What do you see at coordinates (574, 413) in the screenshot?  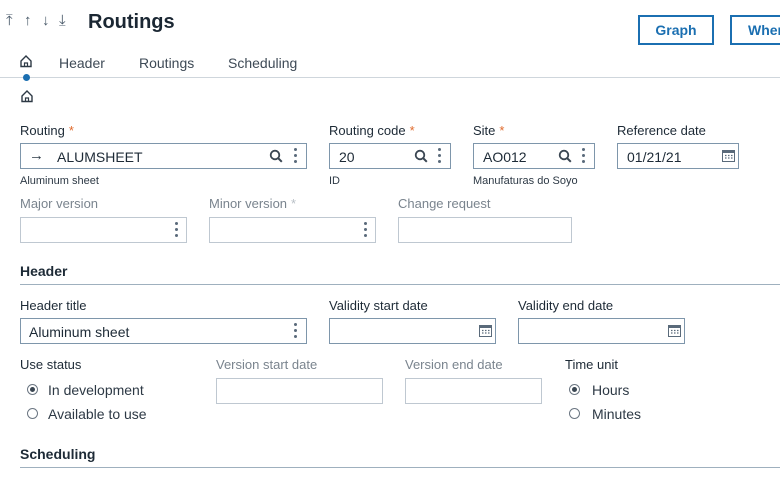 I see `time-unit-radio-minutes` at bounding box center [574, 413].